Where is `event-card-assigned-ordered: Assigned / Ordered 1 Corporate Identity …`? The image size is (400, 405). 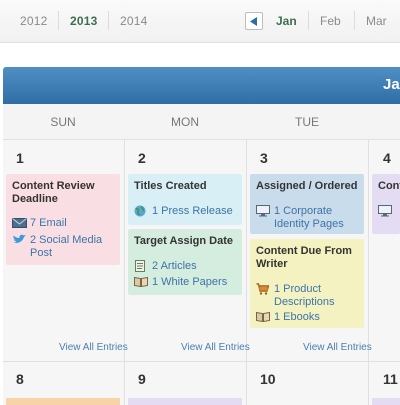 event-card-assigned-ordered: Assigned / Ordered 1 Corporate Identity … is located at coordinates (307, 204).